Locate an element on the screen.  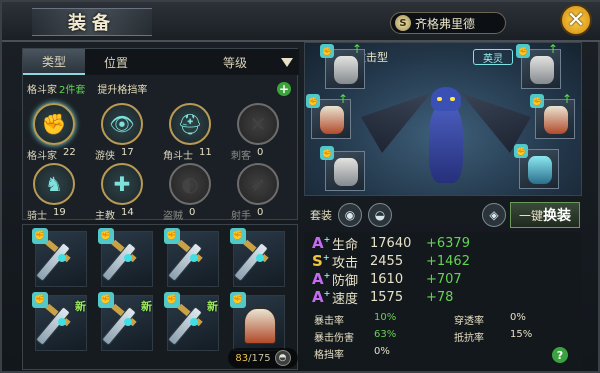
stat-name: 生命 is located at coordinates (345, 245).